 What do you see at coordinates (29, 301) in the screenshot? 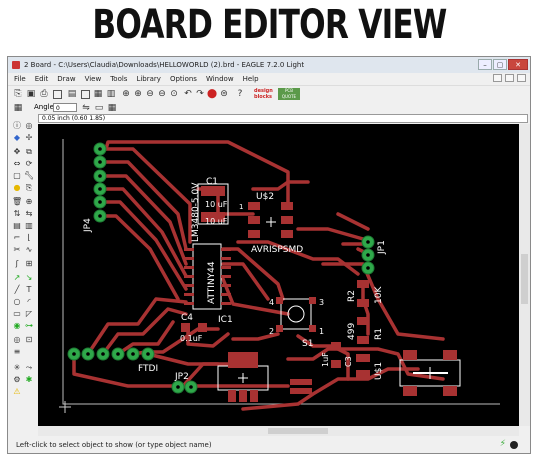
I see `arc-icon: ◜` at bounding box center [29, 301].